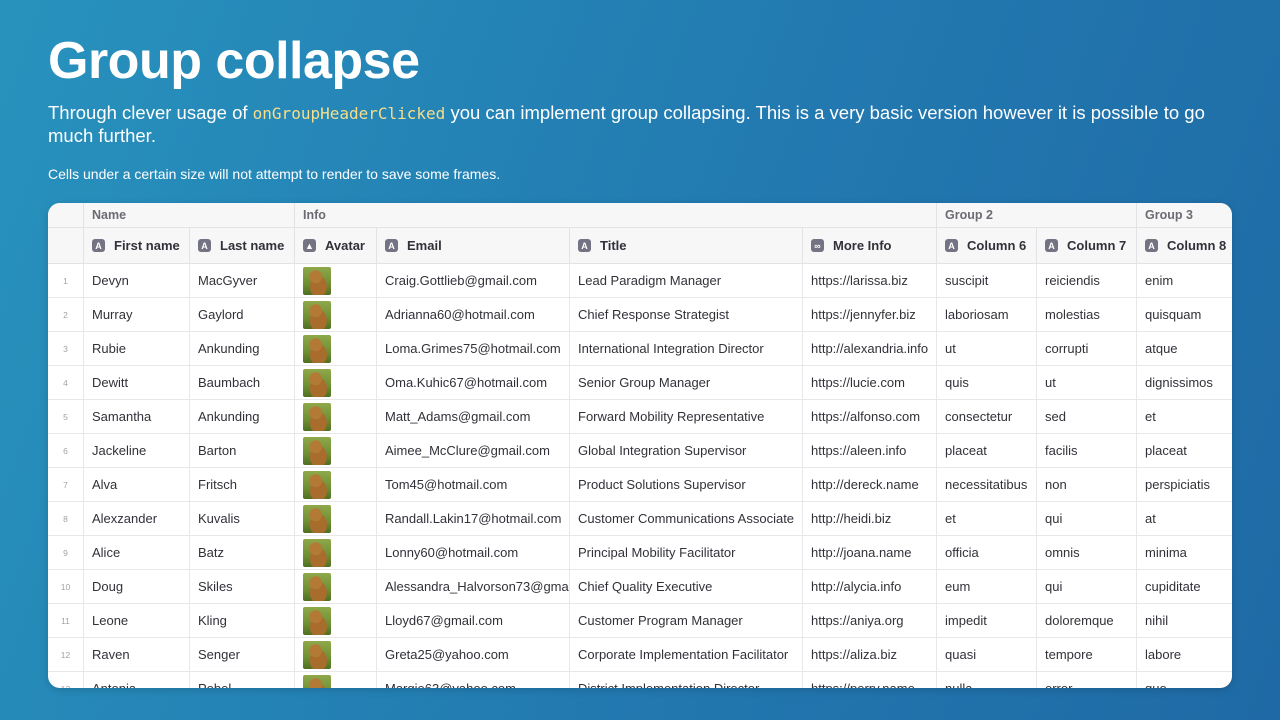 This screenshot has height=720, width=1280. What do you see at coordinates (473, 451) in the screenshot?
I see `cell-email: Aimee_McClure@gmail.com` at bounding box center [473, 451].